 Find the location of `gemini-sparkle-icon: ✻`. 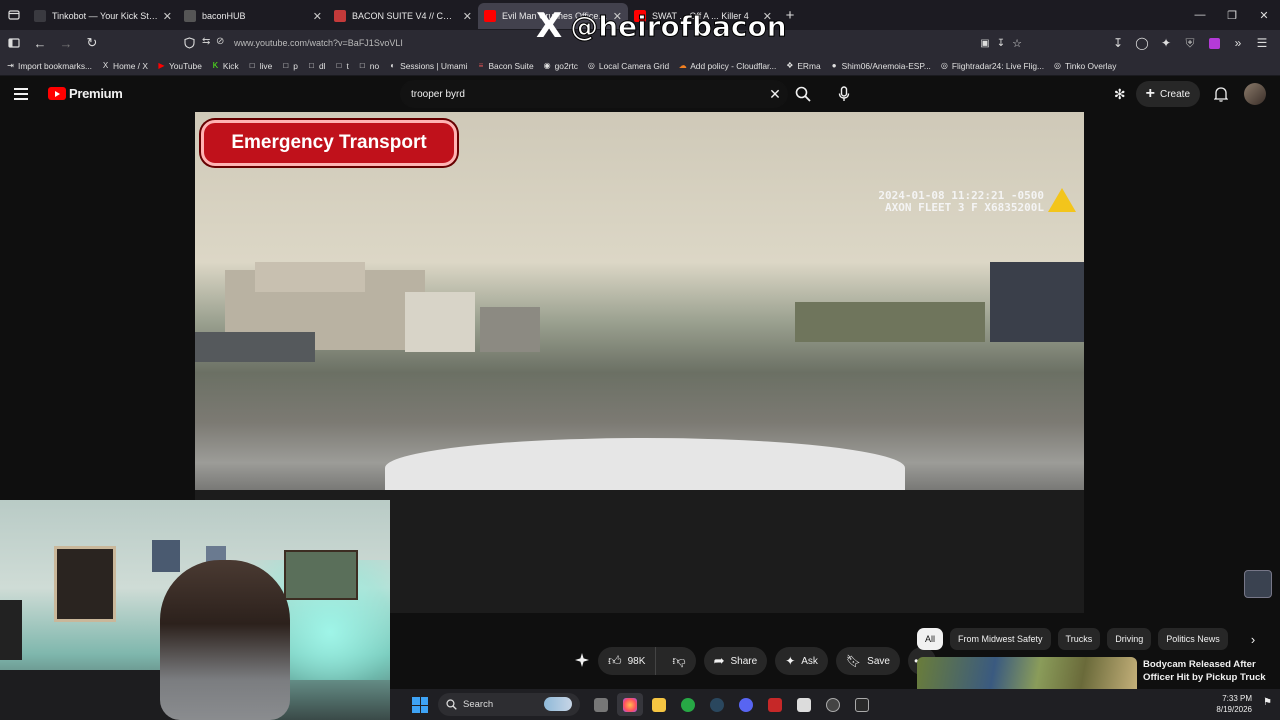

gemini-sparkle-icon: ✻ is located at coordinates (1120, 94).